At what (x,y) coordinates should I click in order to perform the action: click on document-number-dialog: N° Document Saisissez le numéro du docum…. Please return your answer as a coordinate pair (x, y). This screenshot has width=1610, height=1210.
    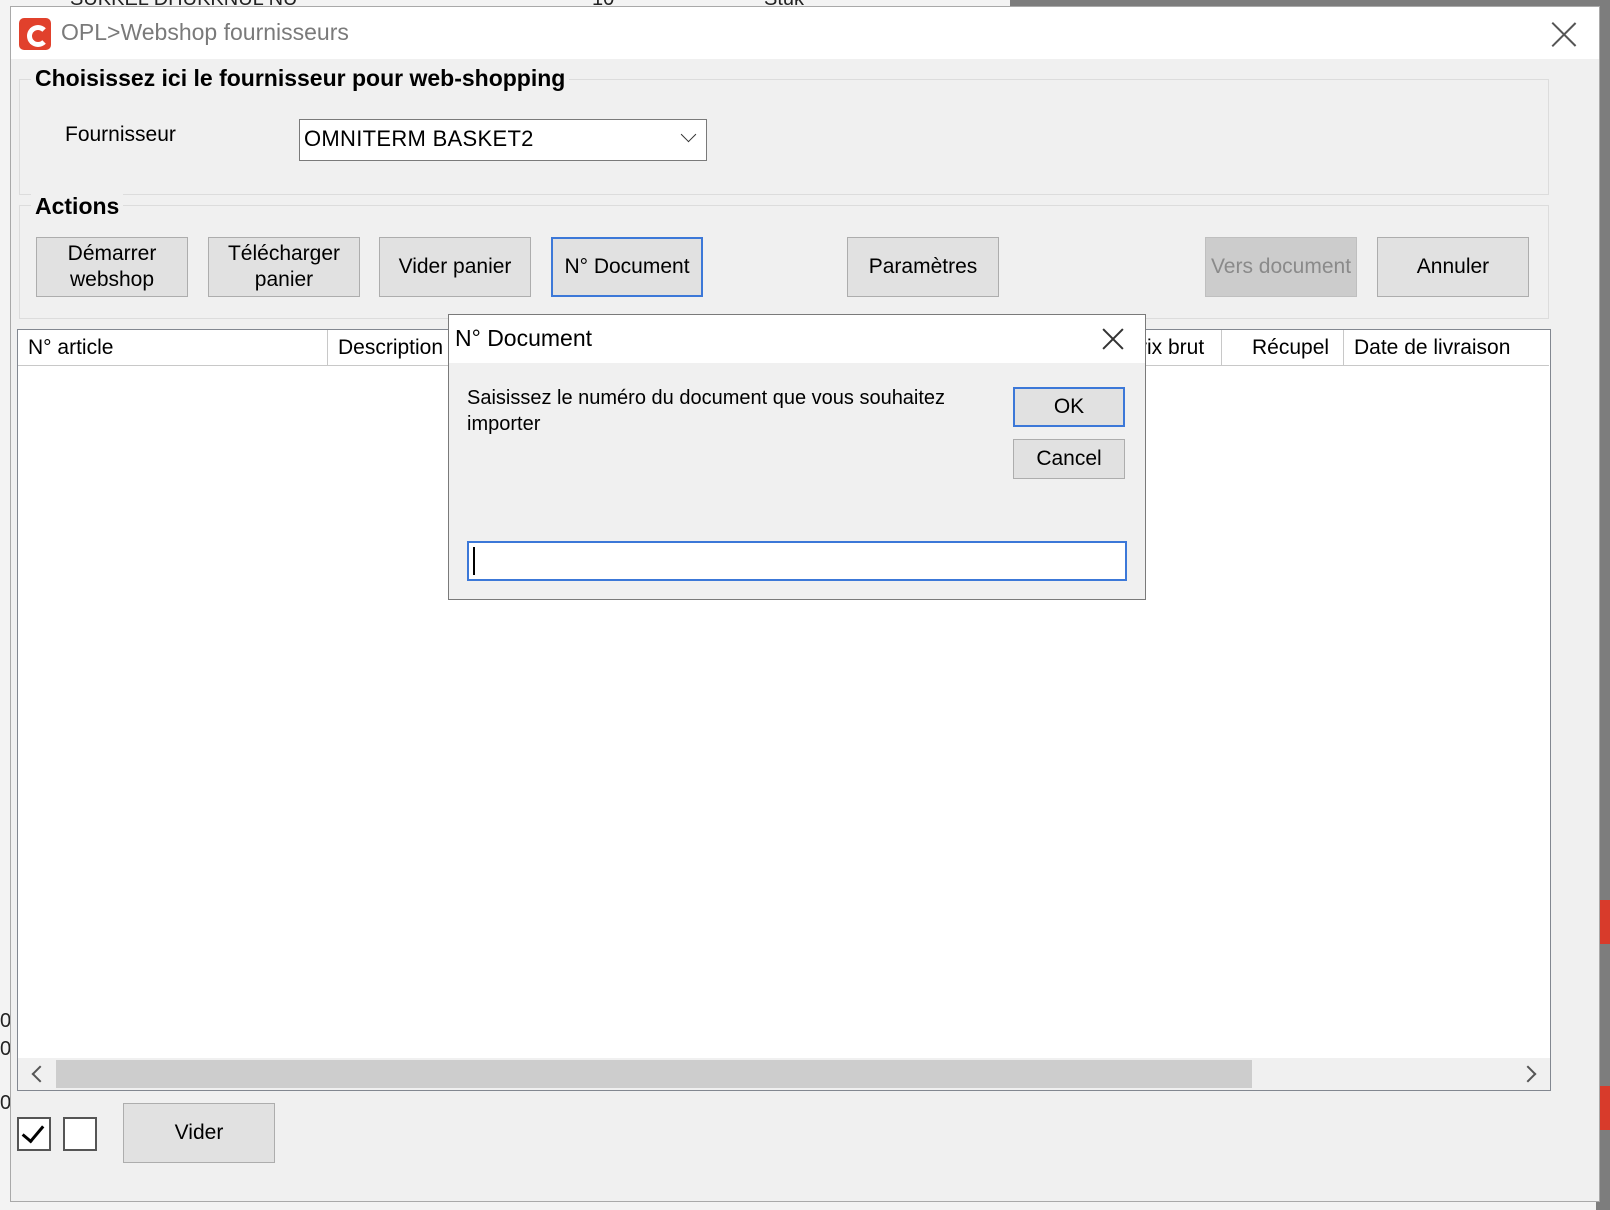
    Looking at the image, I should click on (797, 457).